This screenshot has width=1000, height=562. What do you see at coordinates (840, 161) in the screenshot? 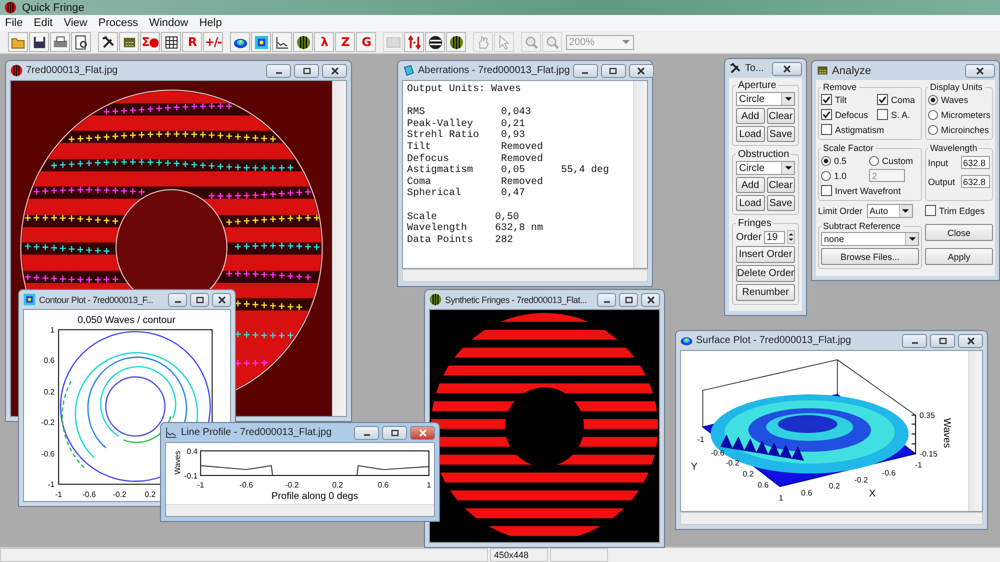
I see `radio-label: 0.5` at bounding box center [840, 161].